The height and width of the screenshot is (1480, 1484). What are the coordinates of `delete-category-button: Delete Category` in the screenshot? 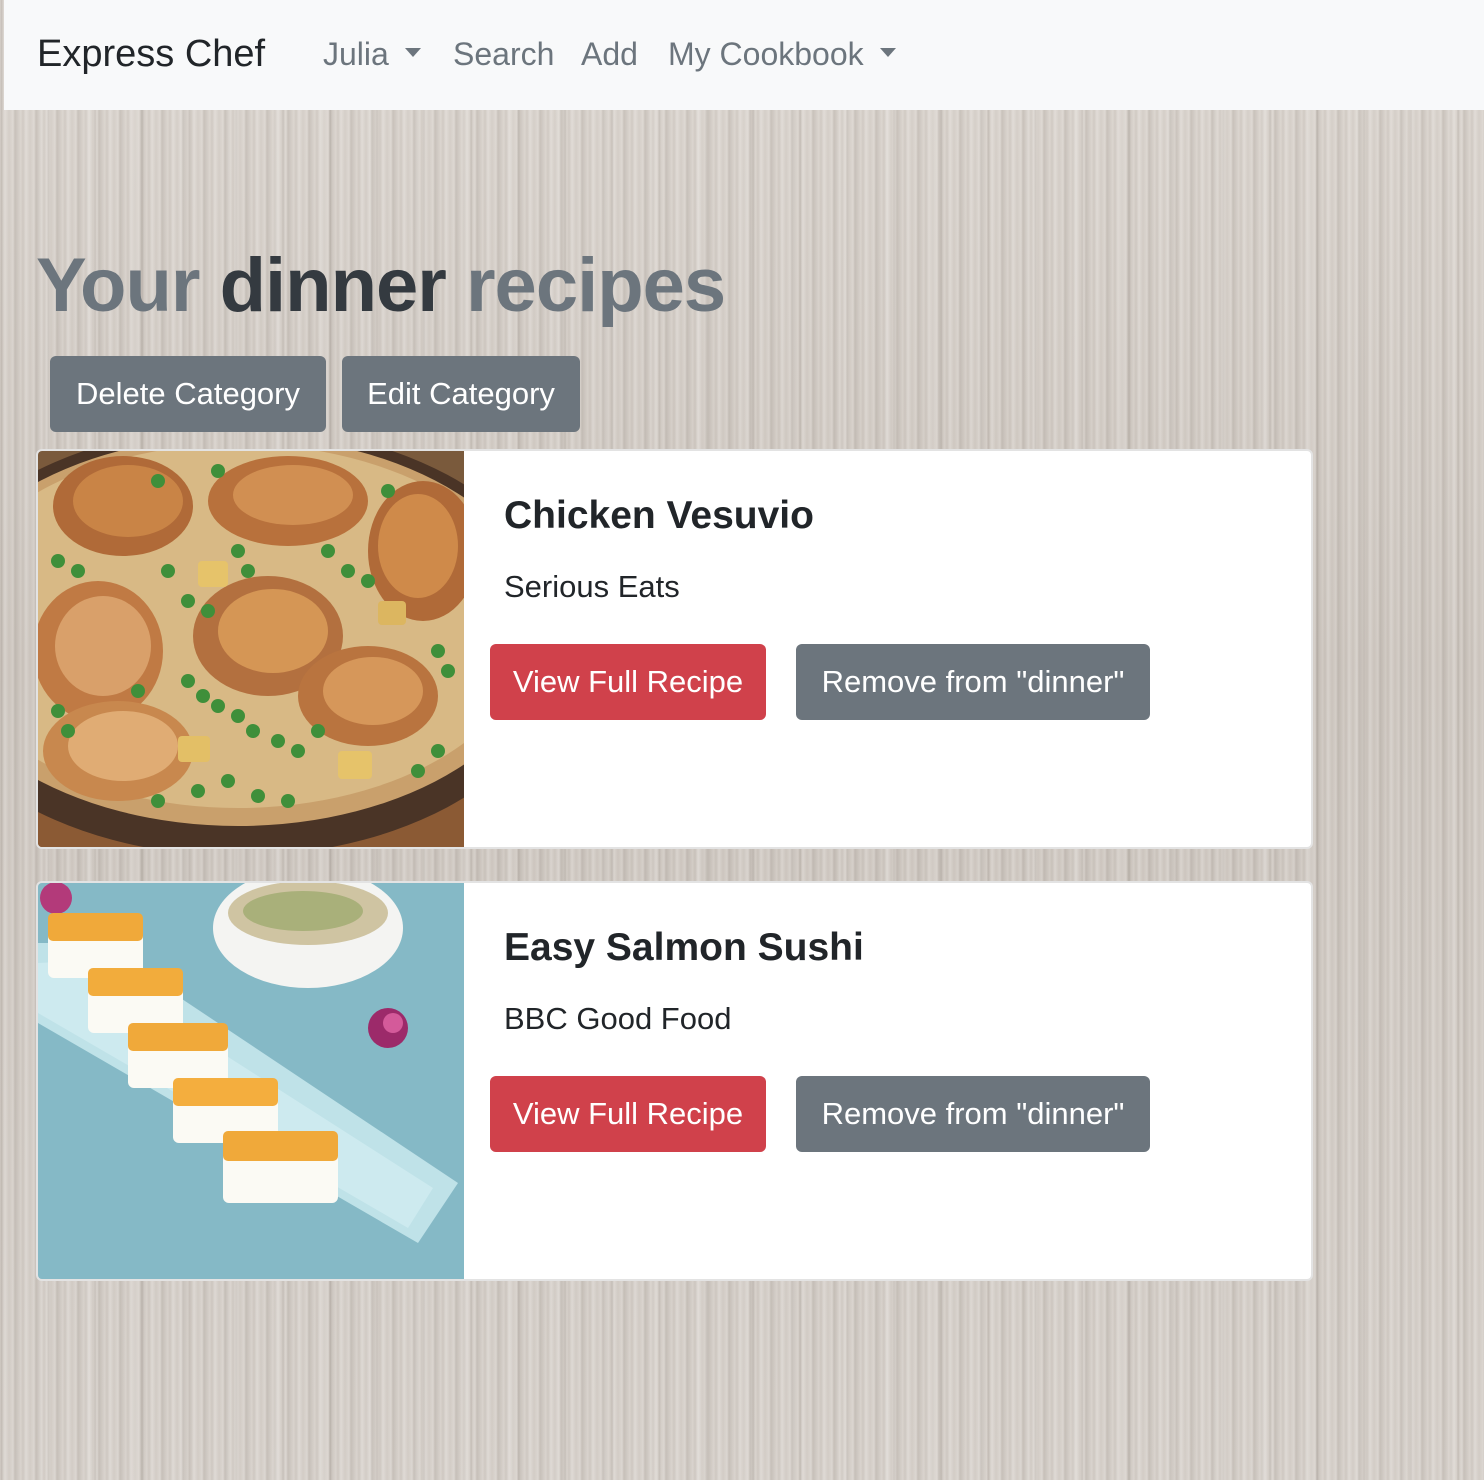 It's located at (188, 394).